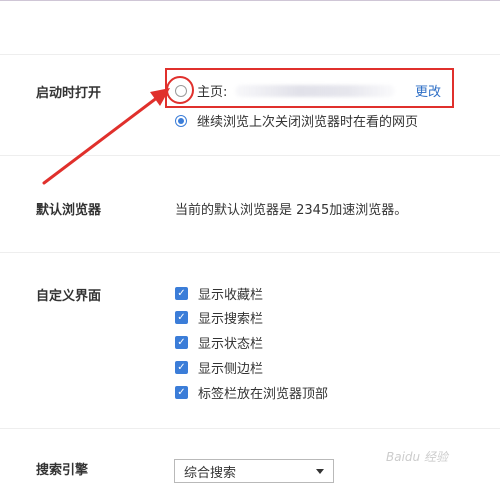 The width and height of the screenshot is (500, 496). What do you see at coordinates (417, 457) in the screenshot?
I see `watermark: Baidu 经验` at bounding box center [417, 457].